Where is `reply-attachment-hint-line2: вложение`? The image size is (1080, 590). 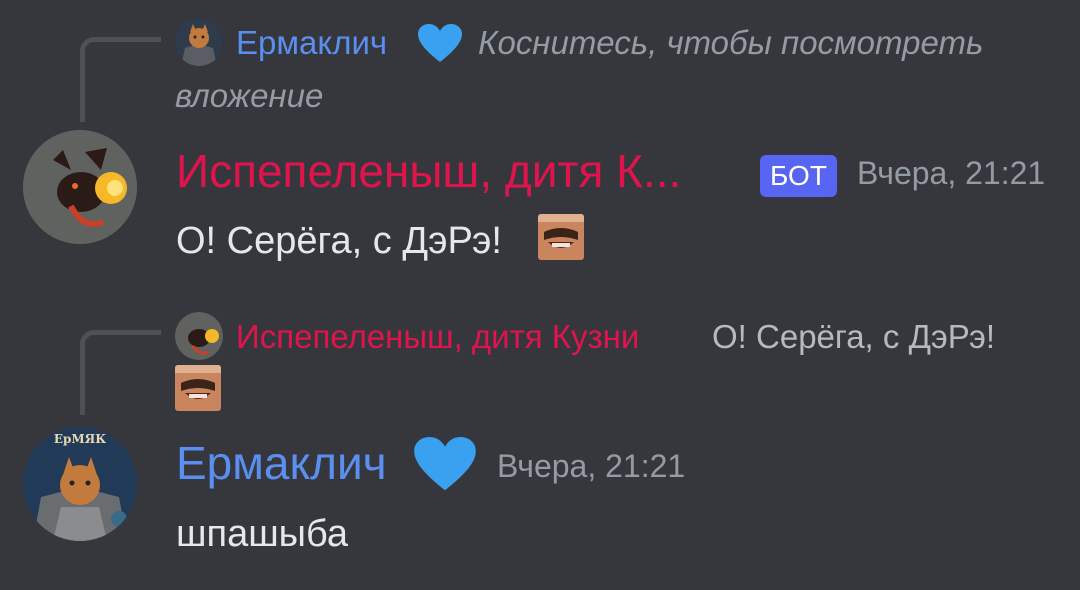
reply-attachment-hint-line2: вложение is located at coordinates (249, 96).